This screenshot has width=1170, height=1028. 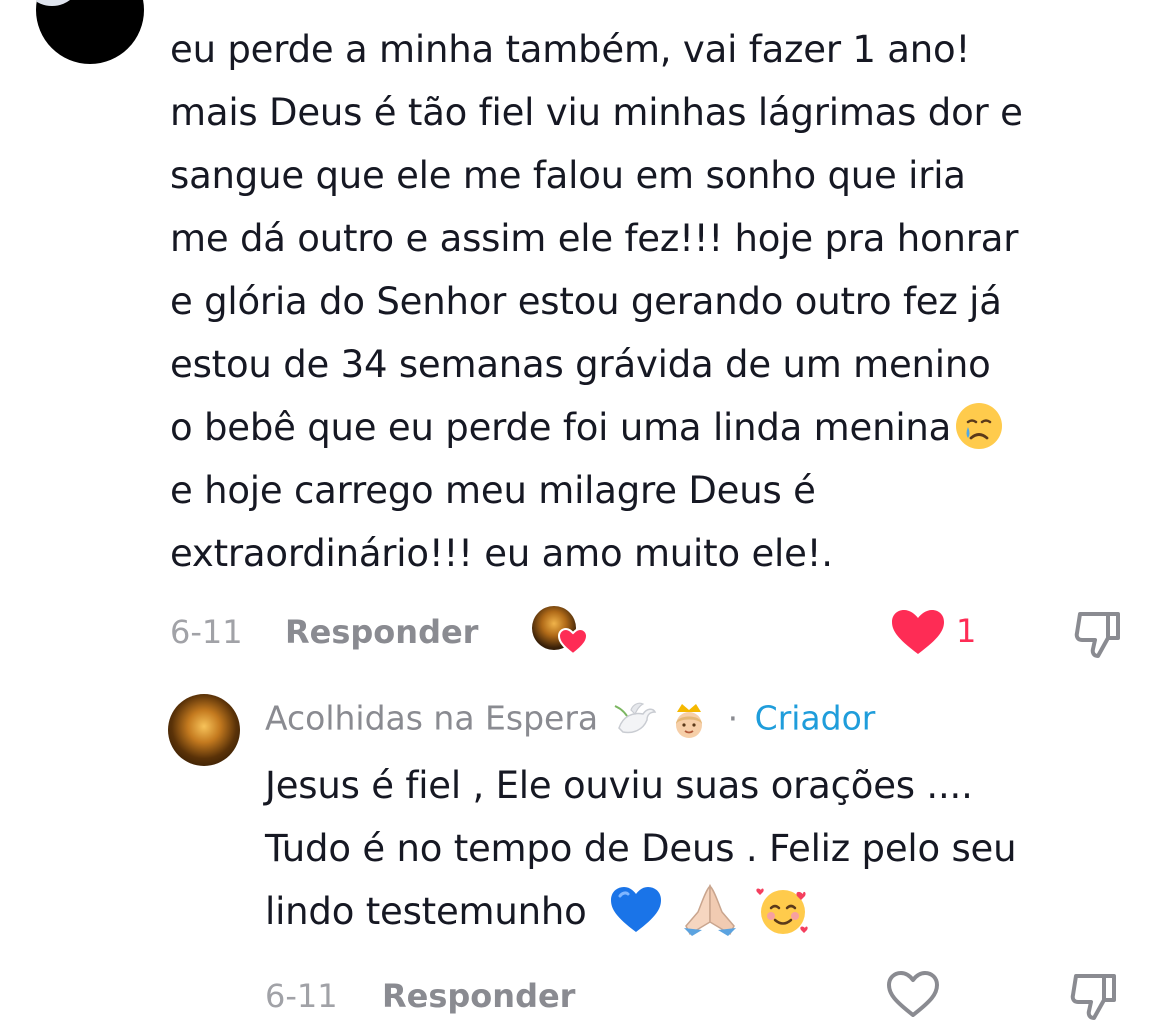 I want to click on folded-hands-emoji, so click(x=709, y=909).